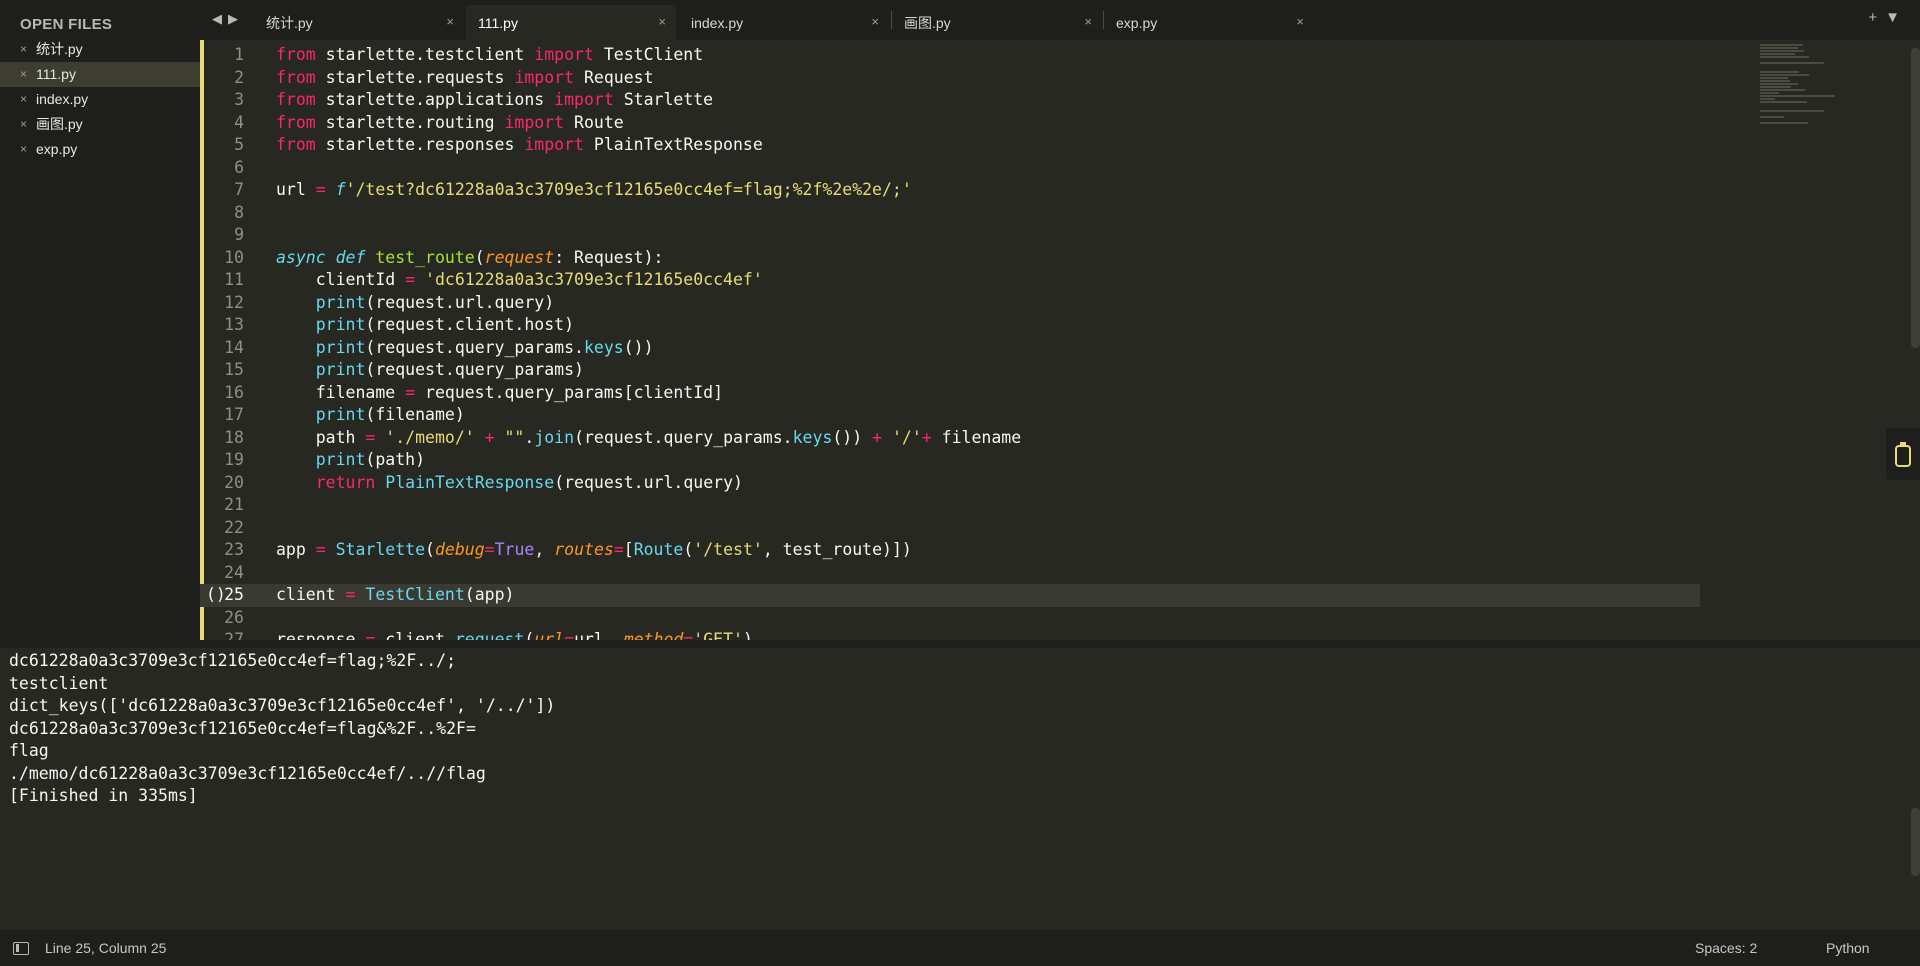  I want to click on code-line: 14 print(request.query_params.keys()), so click(950, 348).